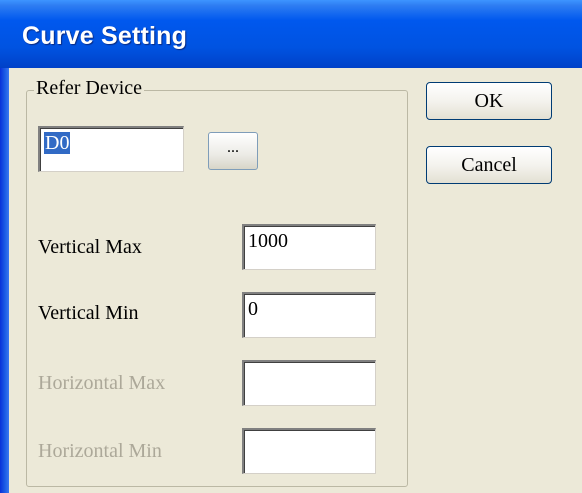  Describe the element at coordinates (4, 280) in the screenshot. I see `window-frame-left` at that location.